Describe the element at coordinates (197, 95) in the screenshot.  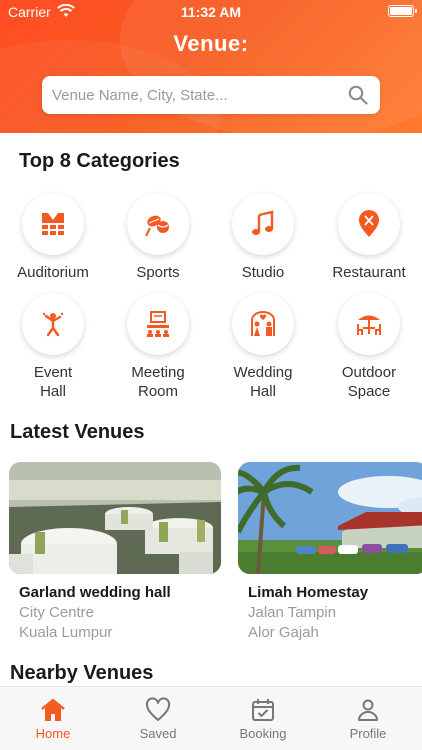
I see `search-input` at that location.